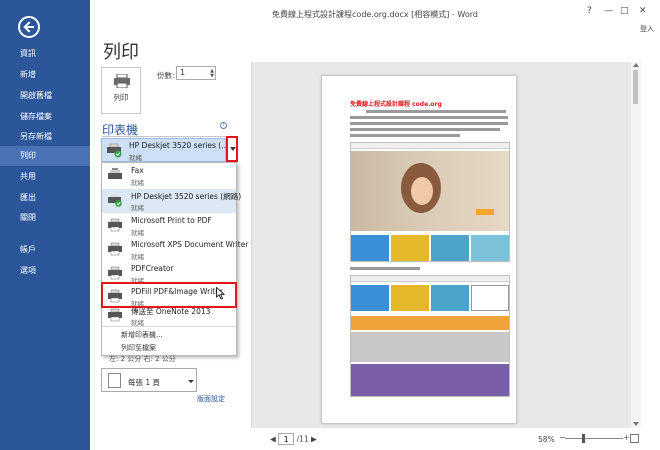 This screenshot has width=660, height=450. I want to click on close-button: ✕, so click(643, 11).